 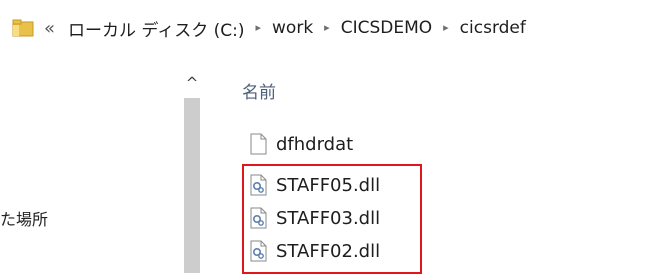 I want to click on file-row-staff02: STAFF02.dll, so click(x=314, y=251).